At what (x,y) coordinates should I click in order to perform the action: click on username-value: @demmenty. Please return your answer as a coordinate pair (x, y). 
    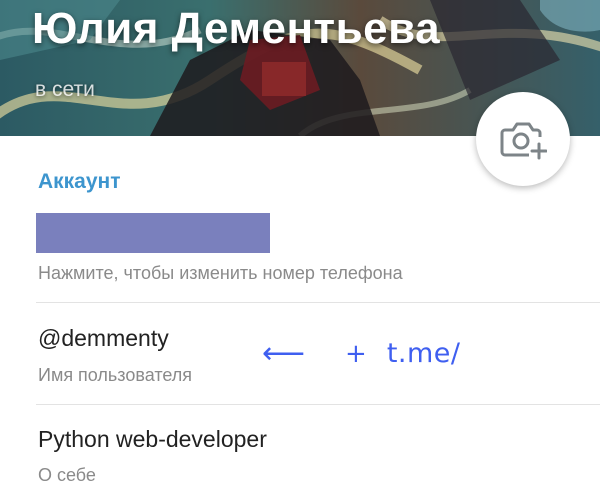
    Looking at the image, I should click on (103, 338).